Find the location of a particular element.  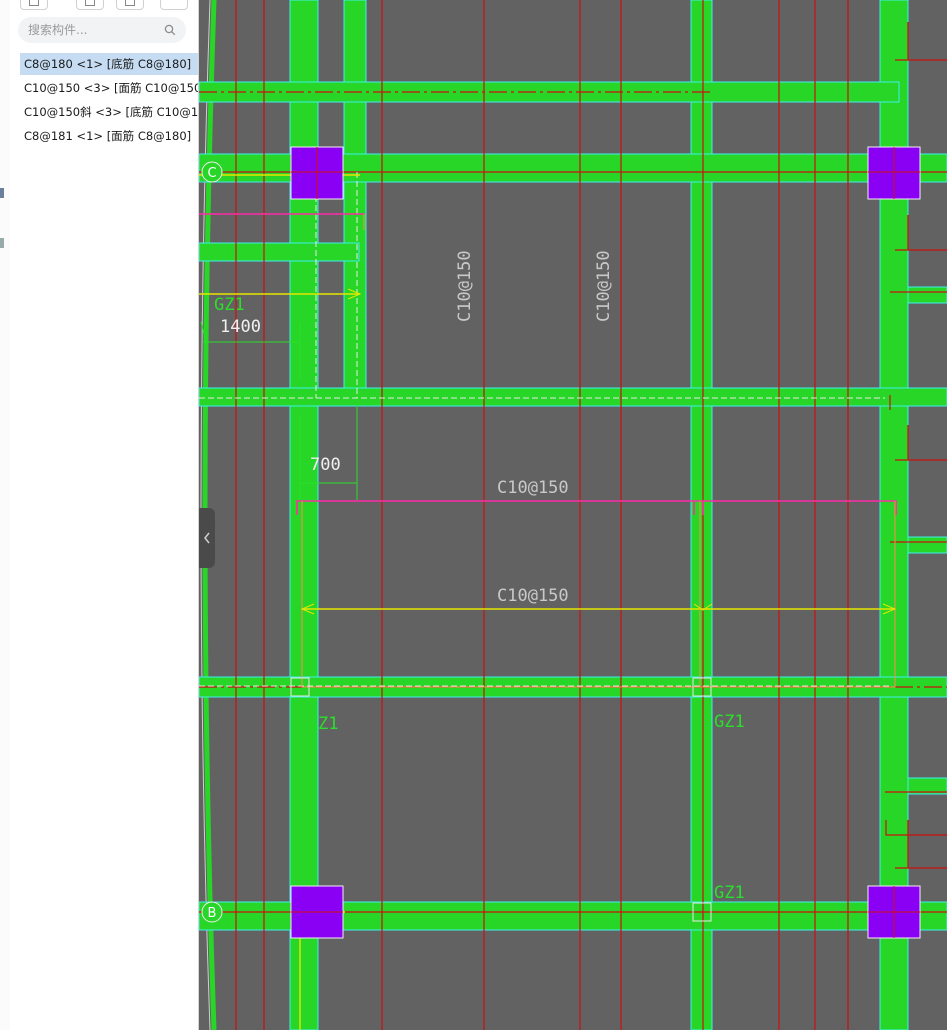

component-item: C8@180 <1> [底筋 C8@180] is located at coordinates (109, 64).